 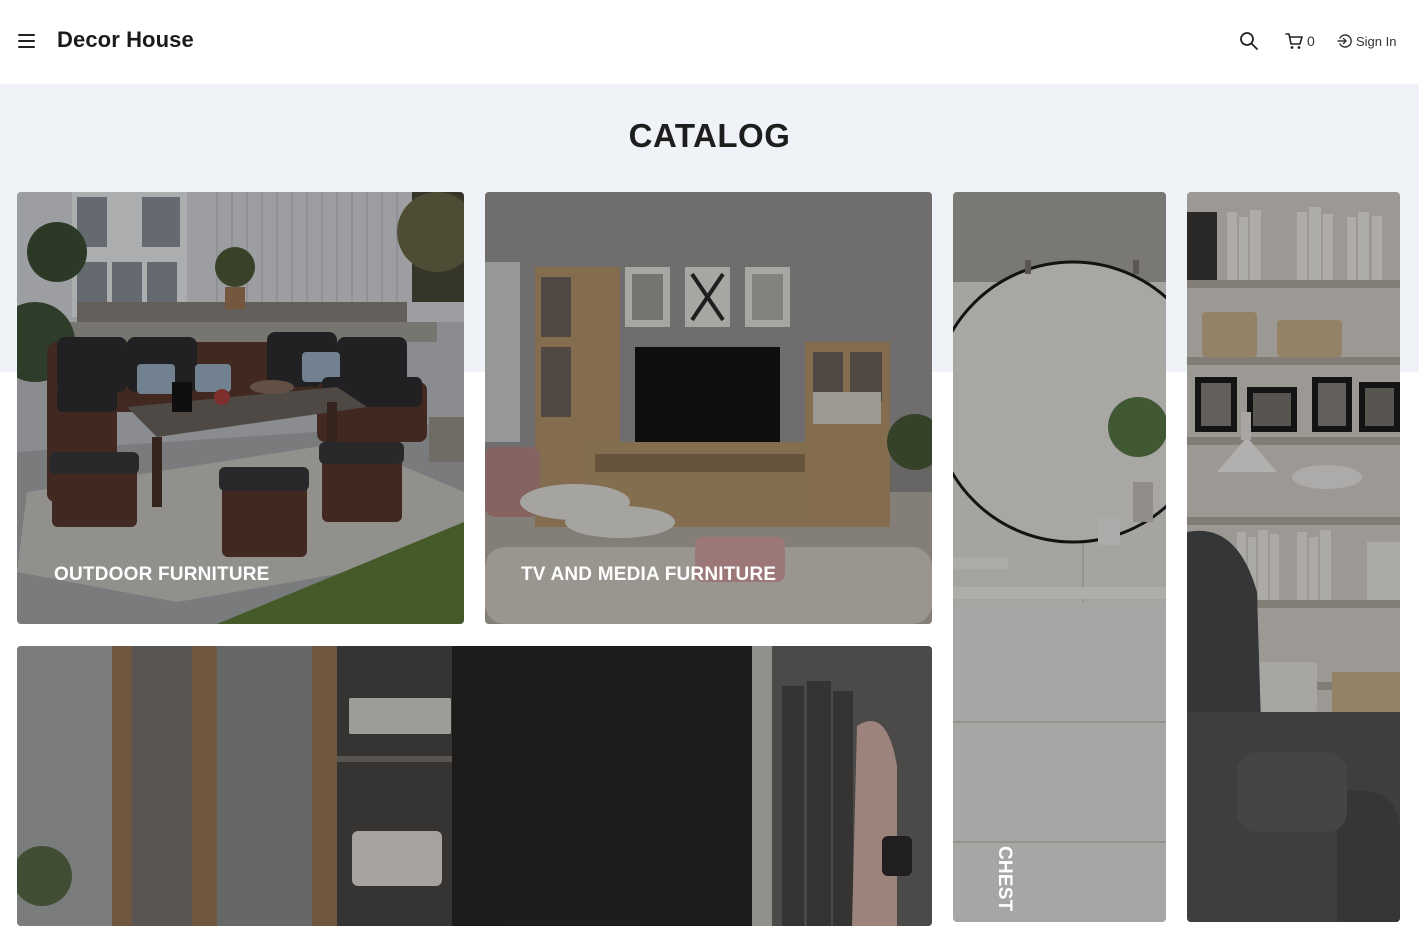 I want to click on catalog-card-bookcases, so click(x=1293, y=557).